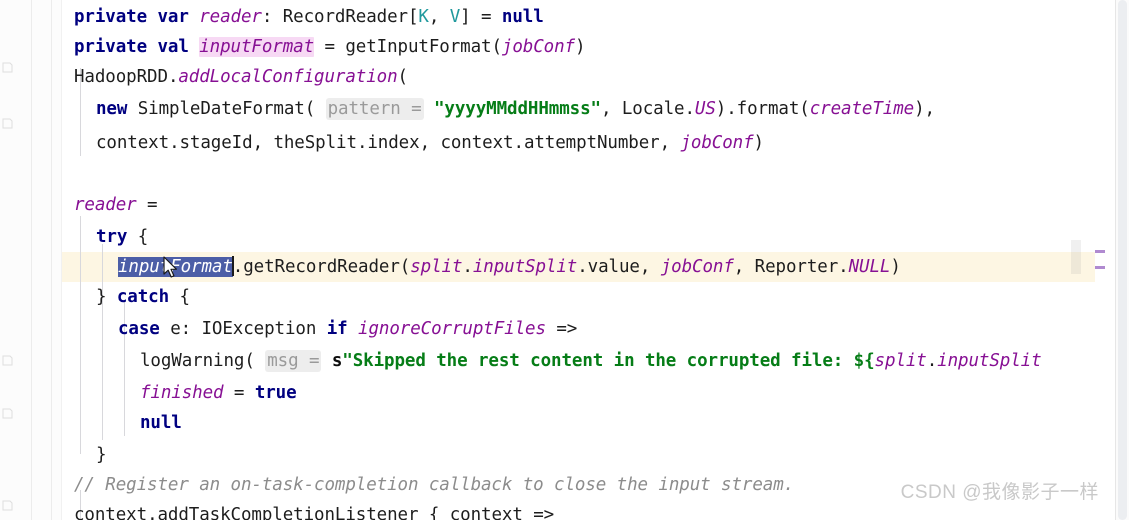  Describe the element at coordinates (143, 297) in the screenshot. I see `code-line: } catch {` at that location.